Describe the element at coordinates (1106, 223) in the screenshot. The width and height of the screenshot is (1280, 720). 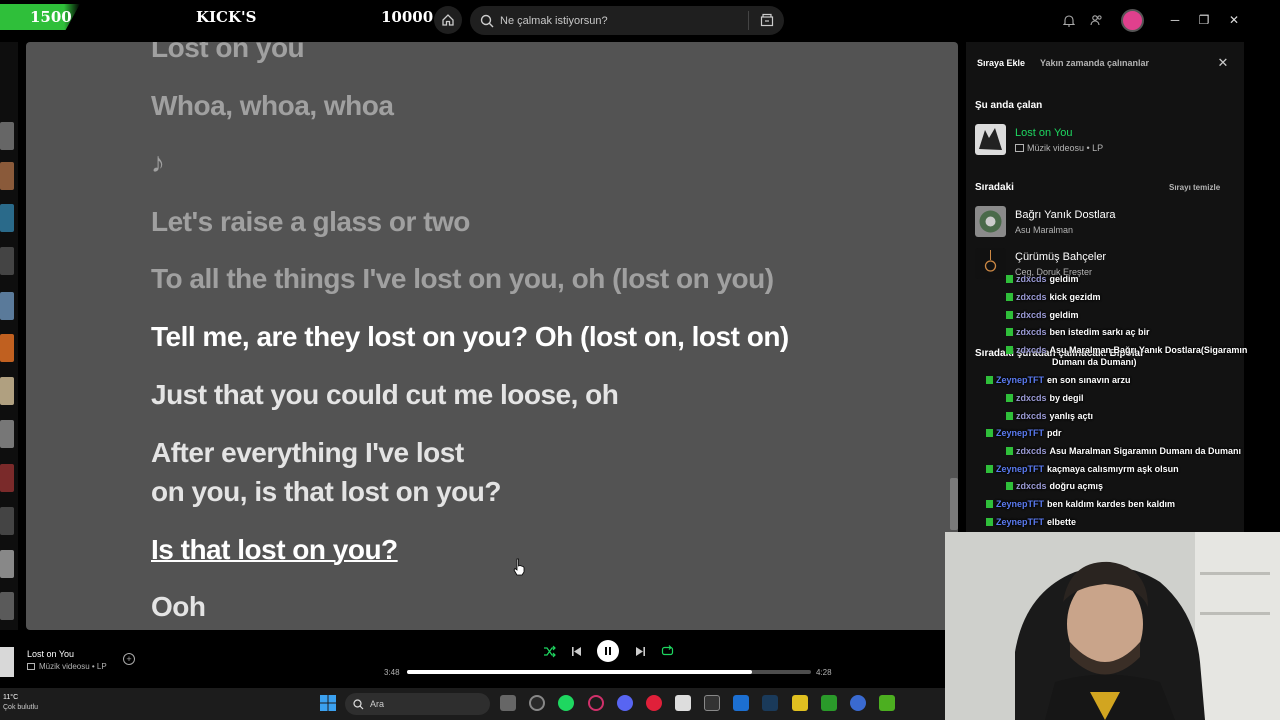
I see `queue-item: Bağrı Yanık Dostlara Asu Maralman` at that location.